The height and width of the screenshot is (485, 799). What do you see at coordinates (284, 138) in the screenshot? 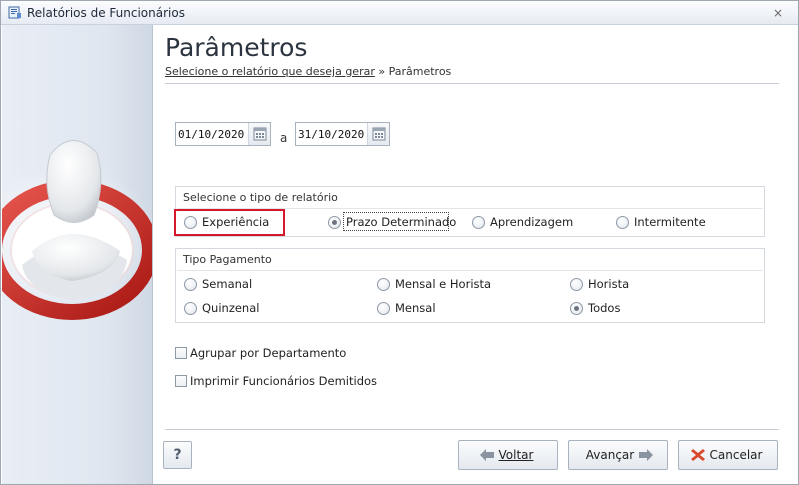
I see `date-range-separator: a` at bounding box center [284, 138].